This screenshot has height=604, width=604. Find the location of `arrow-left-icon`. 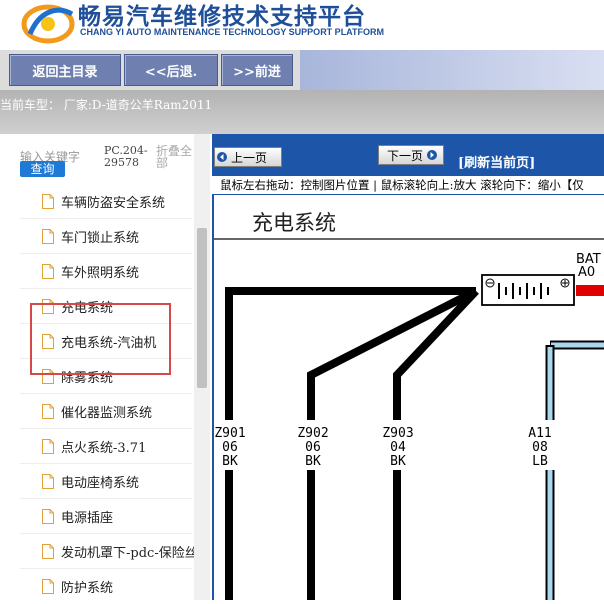

arrow-left-icon is located at coordinates (222, 157).